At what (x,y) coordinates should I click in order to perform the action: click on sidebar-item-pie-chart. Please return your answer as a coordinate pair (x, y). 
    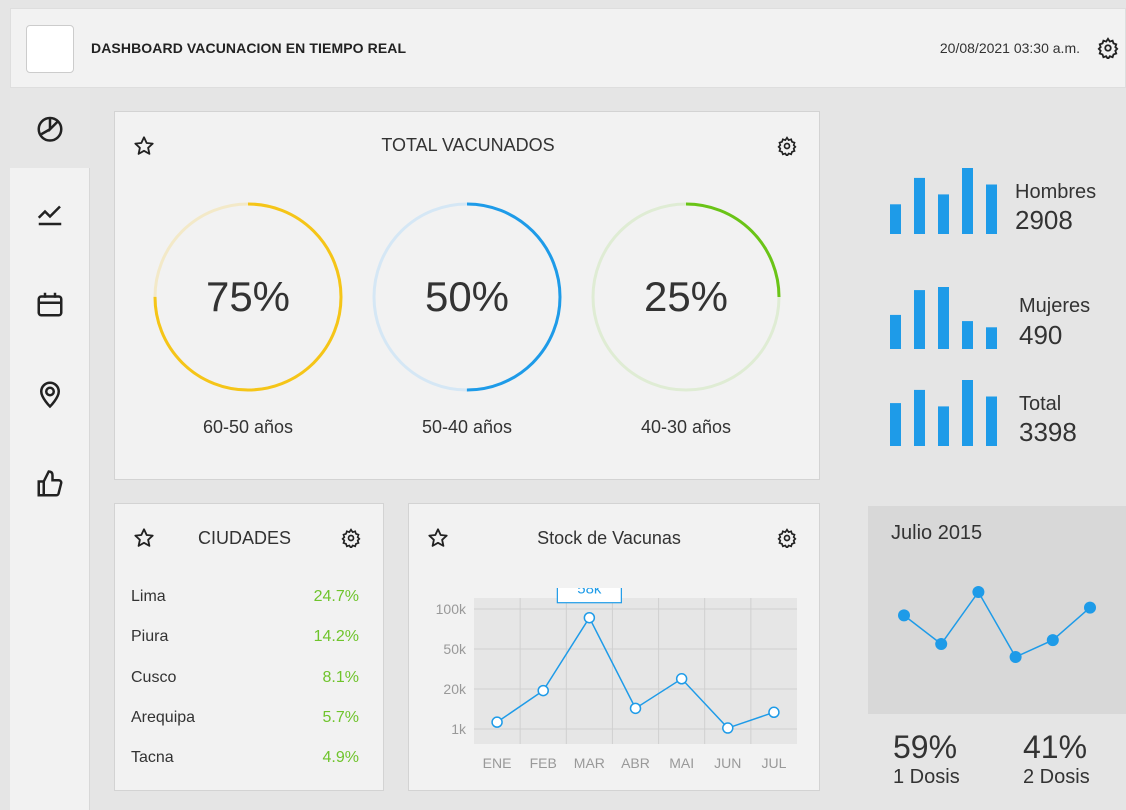
    Looking at the image, I should click on (50, 128).